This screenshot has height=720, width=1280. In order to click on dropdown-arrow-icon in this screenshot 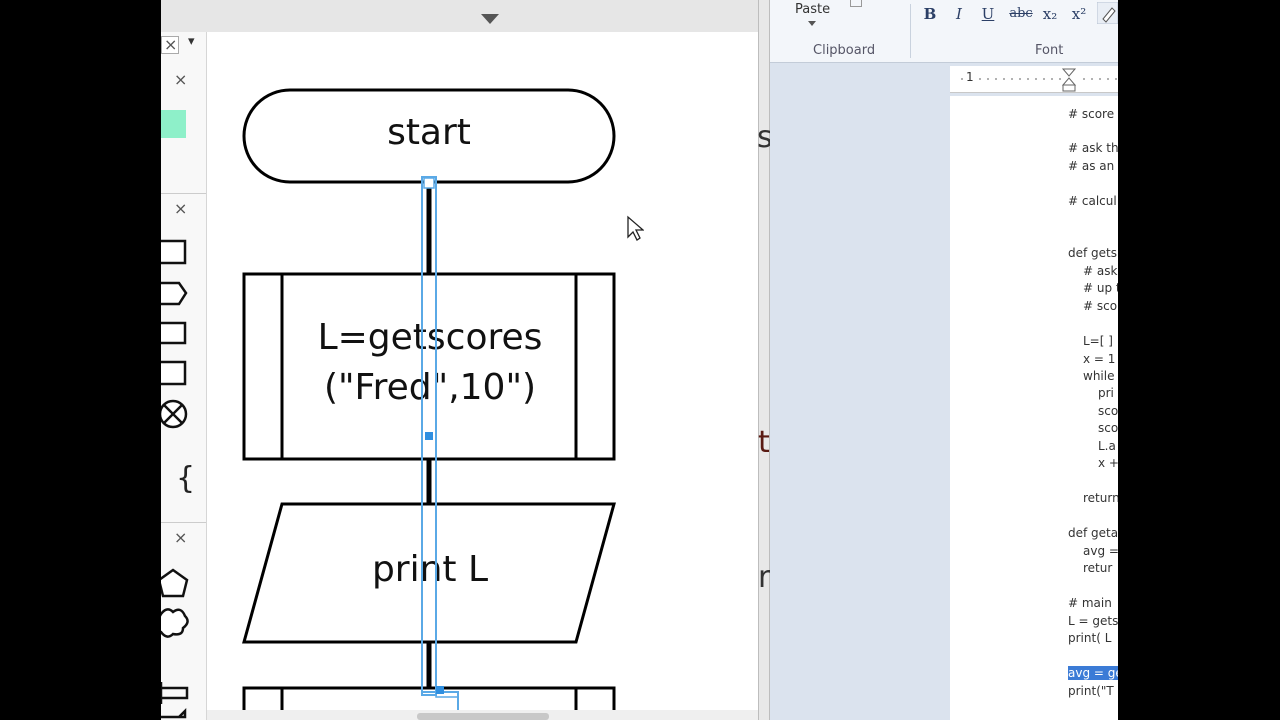, I will do `click(812, 23)`.